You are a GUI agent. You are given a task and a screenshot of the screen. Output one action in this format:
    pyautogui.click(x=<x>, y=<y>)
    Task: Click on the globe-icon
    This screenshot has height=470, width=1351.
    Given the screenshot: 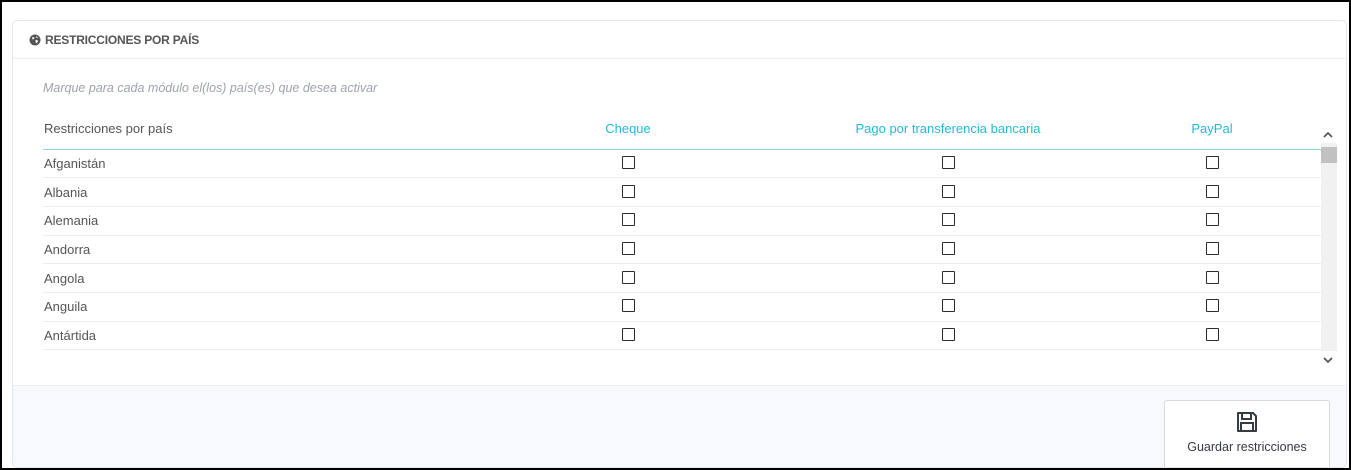 What is the action you would take?
    pyautogui.click(x=35, y=39)
    